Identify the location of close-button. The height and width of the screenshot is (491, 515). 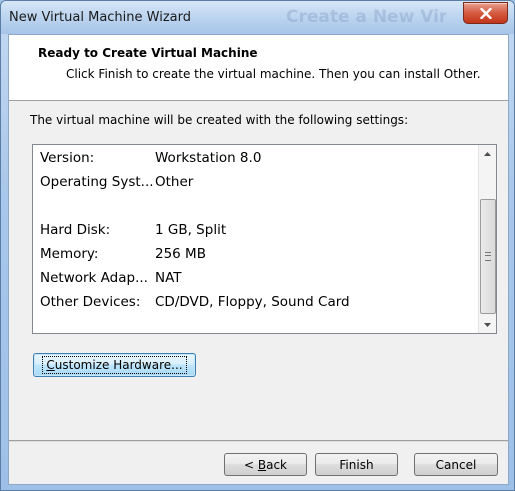
(485, 13).